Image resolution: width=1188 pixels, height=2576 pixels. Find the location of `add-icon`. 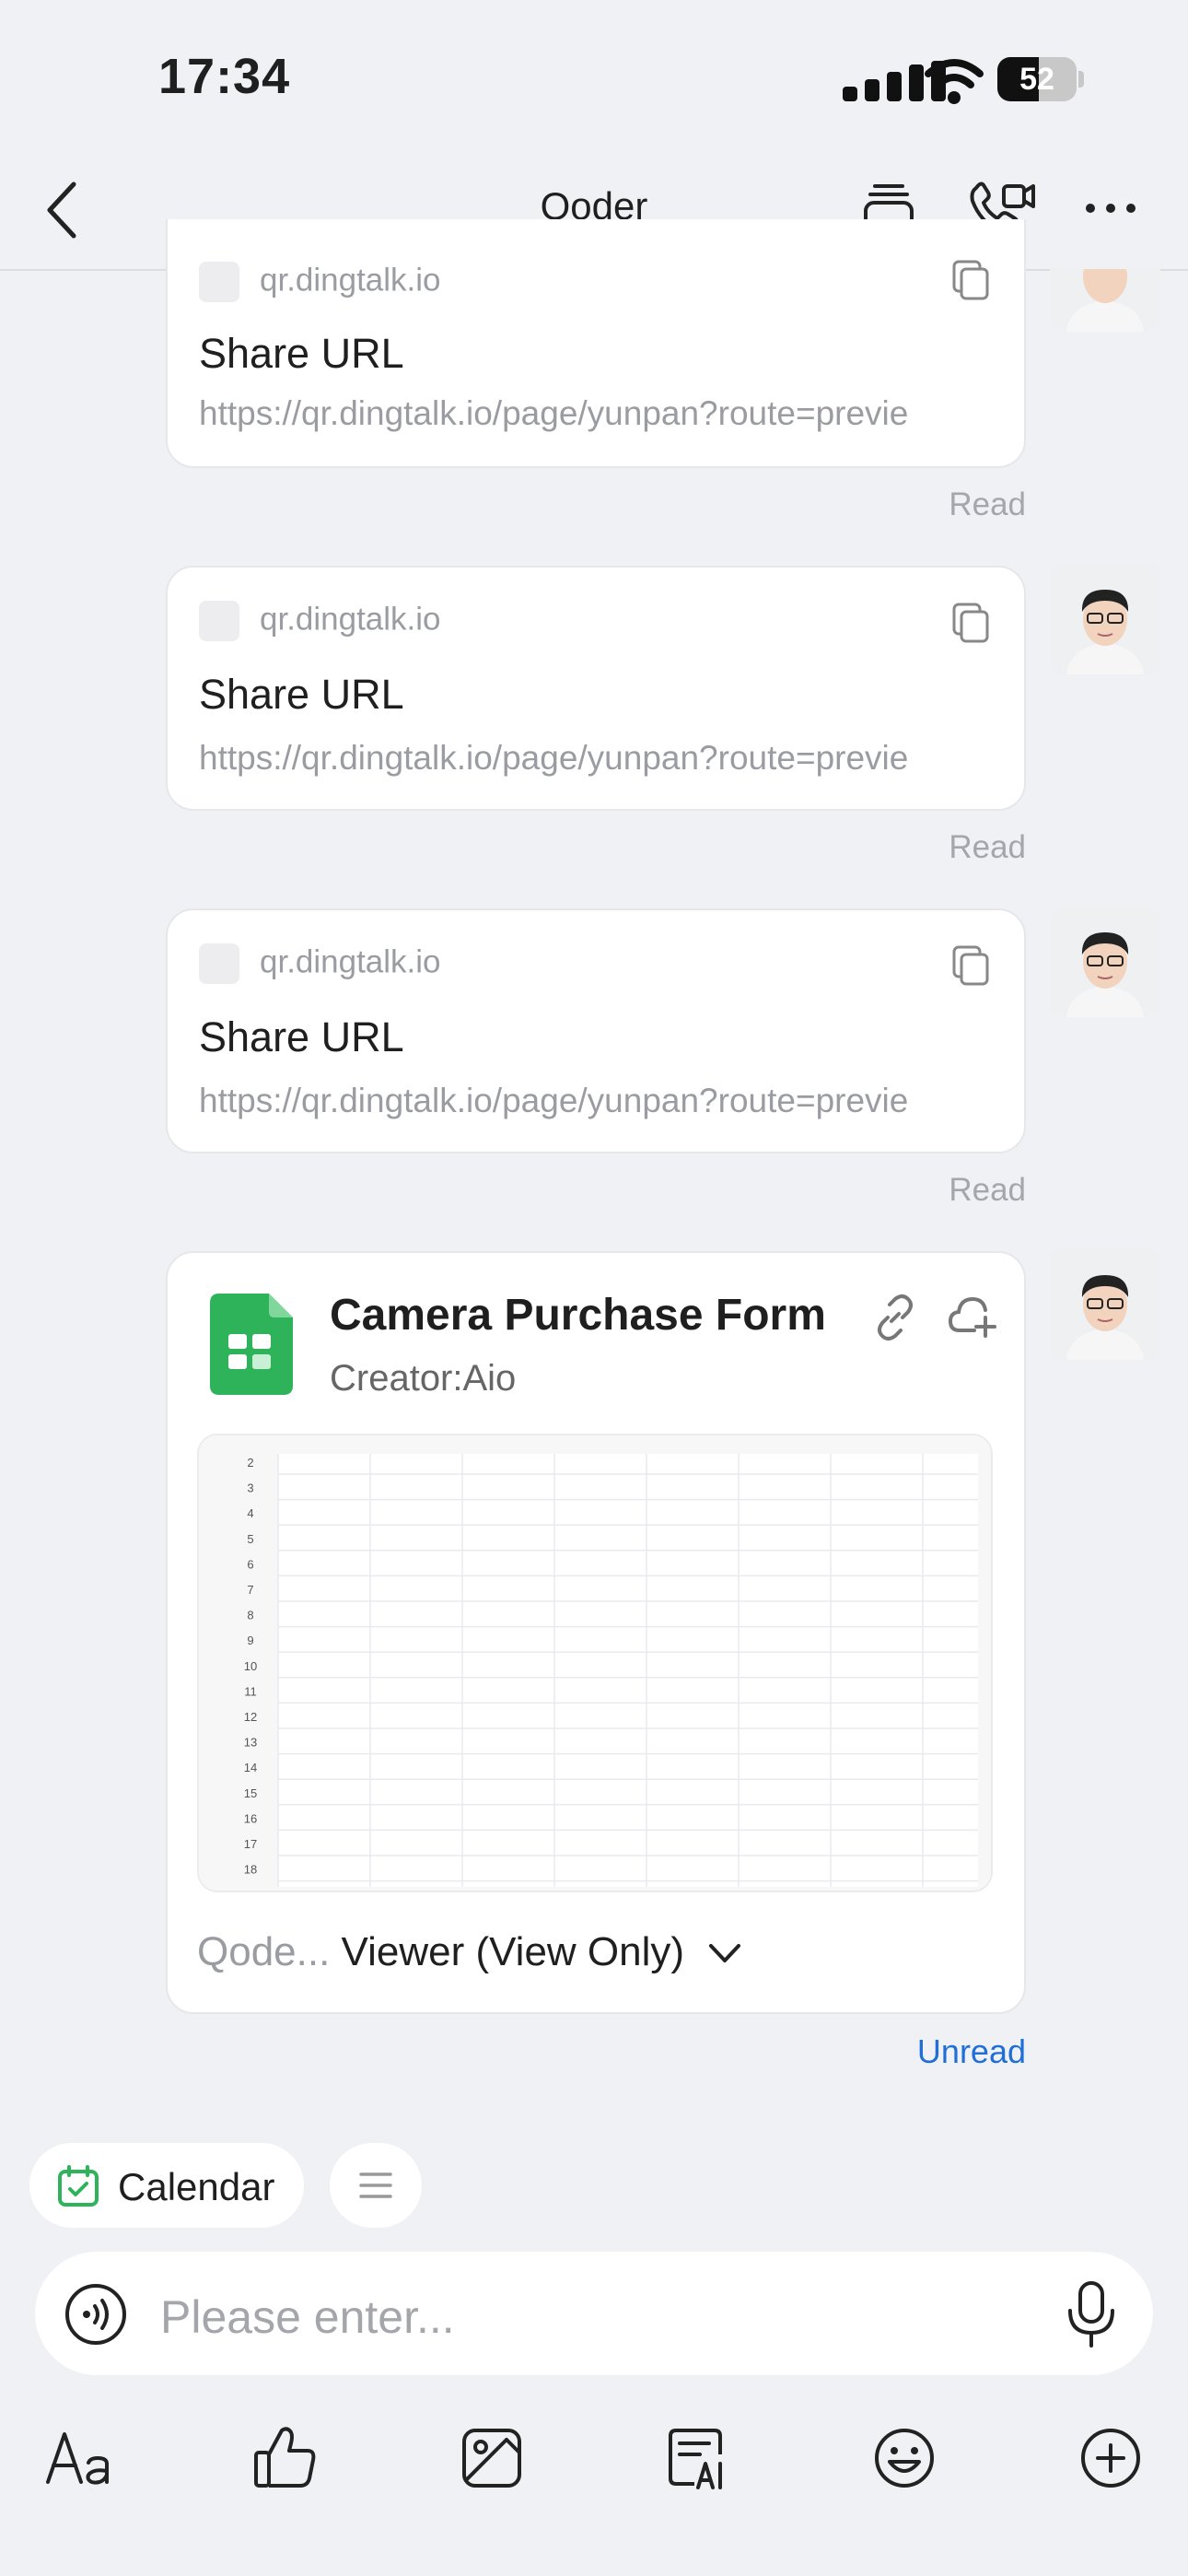

add-icon is located at coordinates (1111, 2458).